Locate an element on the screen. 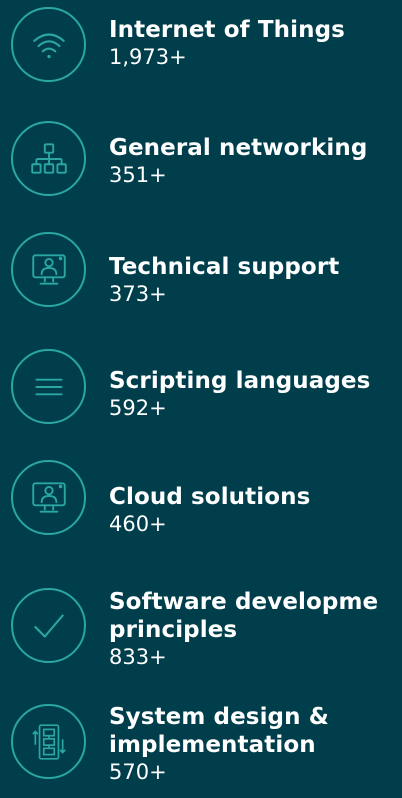 This screenshot has height=798, width=402. cloud-support-icon-circle is located at coordinates (48, 497).